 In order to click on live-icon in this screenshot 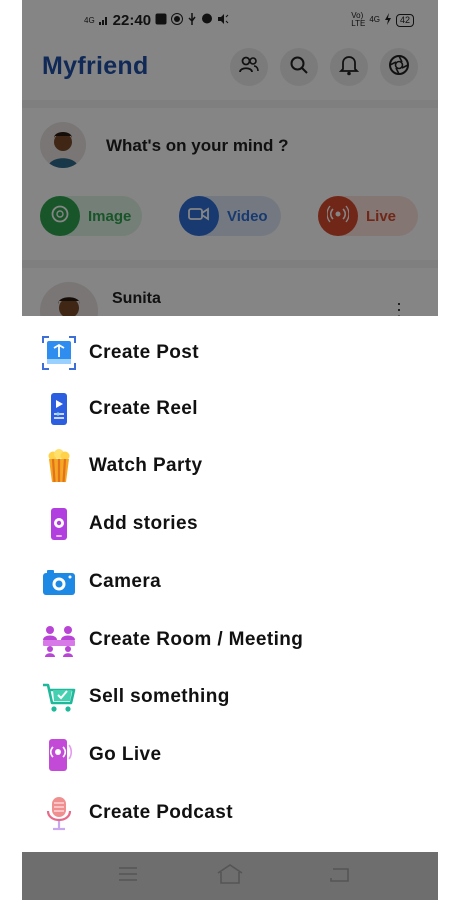, I will do `click(59, 755)`.